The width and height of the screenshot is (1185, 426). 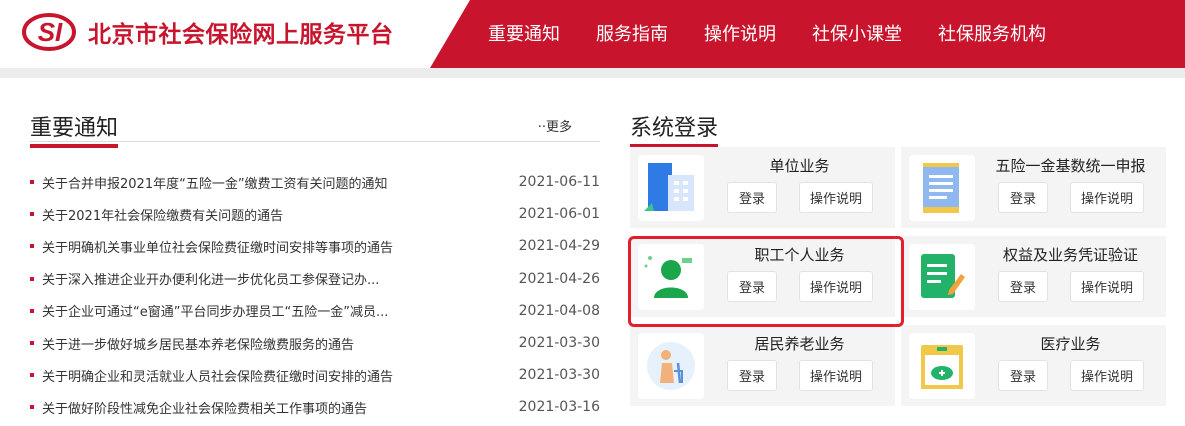 I want to click on notice-date: 2021-03-16, so click(x=559, y=407).